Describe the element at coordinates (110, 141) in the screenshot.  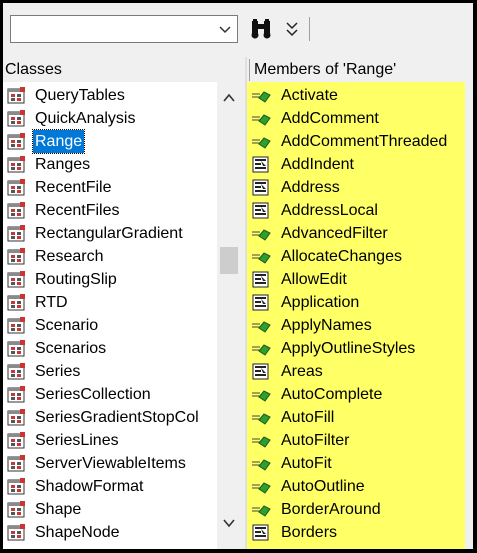
I see `class-item: Range` at that location.